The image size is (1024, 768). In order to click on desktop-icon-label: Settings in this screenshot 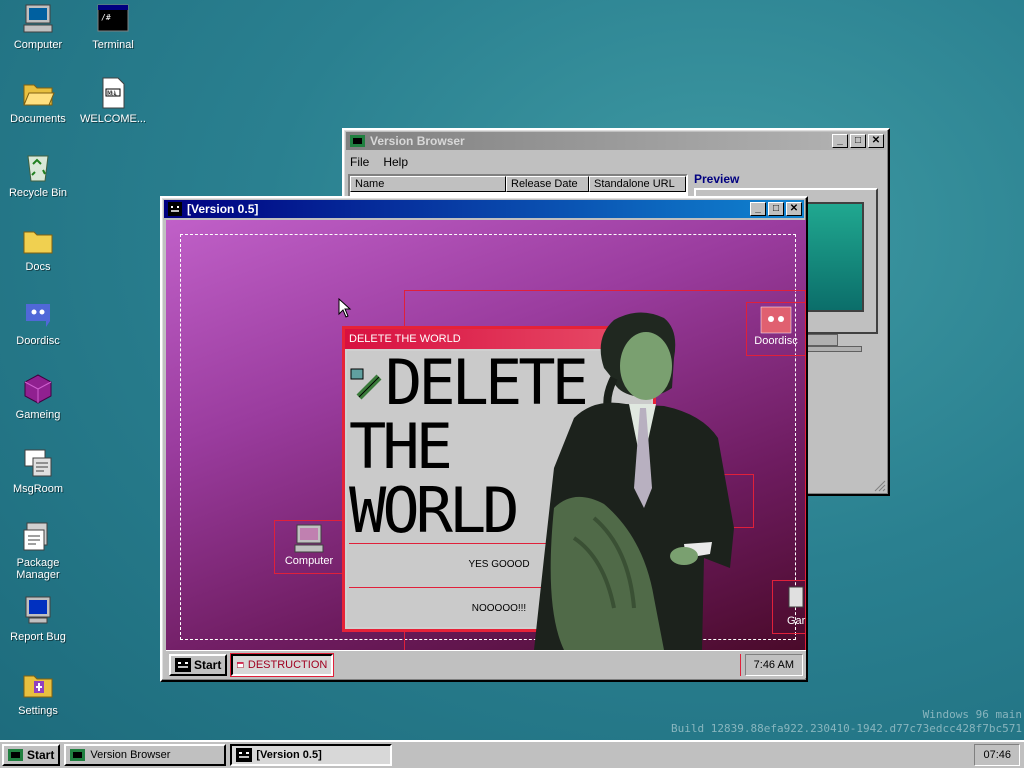, I will do `click(38, 711)`.